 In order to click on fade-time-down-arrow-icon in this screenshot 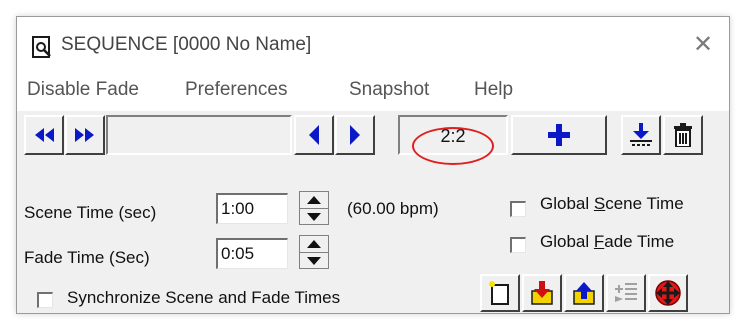, I will do `click(314, 261)`.